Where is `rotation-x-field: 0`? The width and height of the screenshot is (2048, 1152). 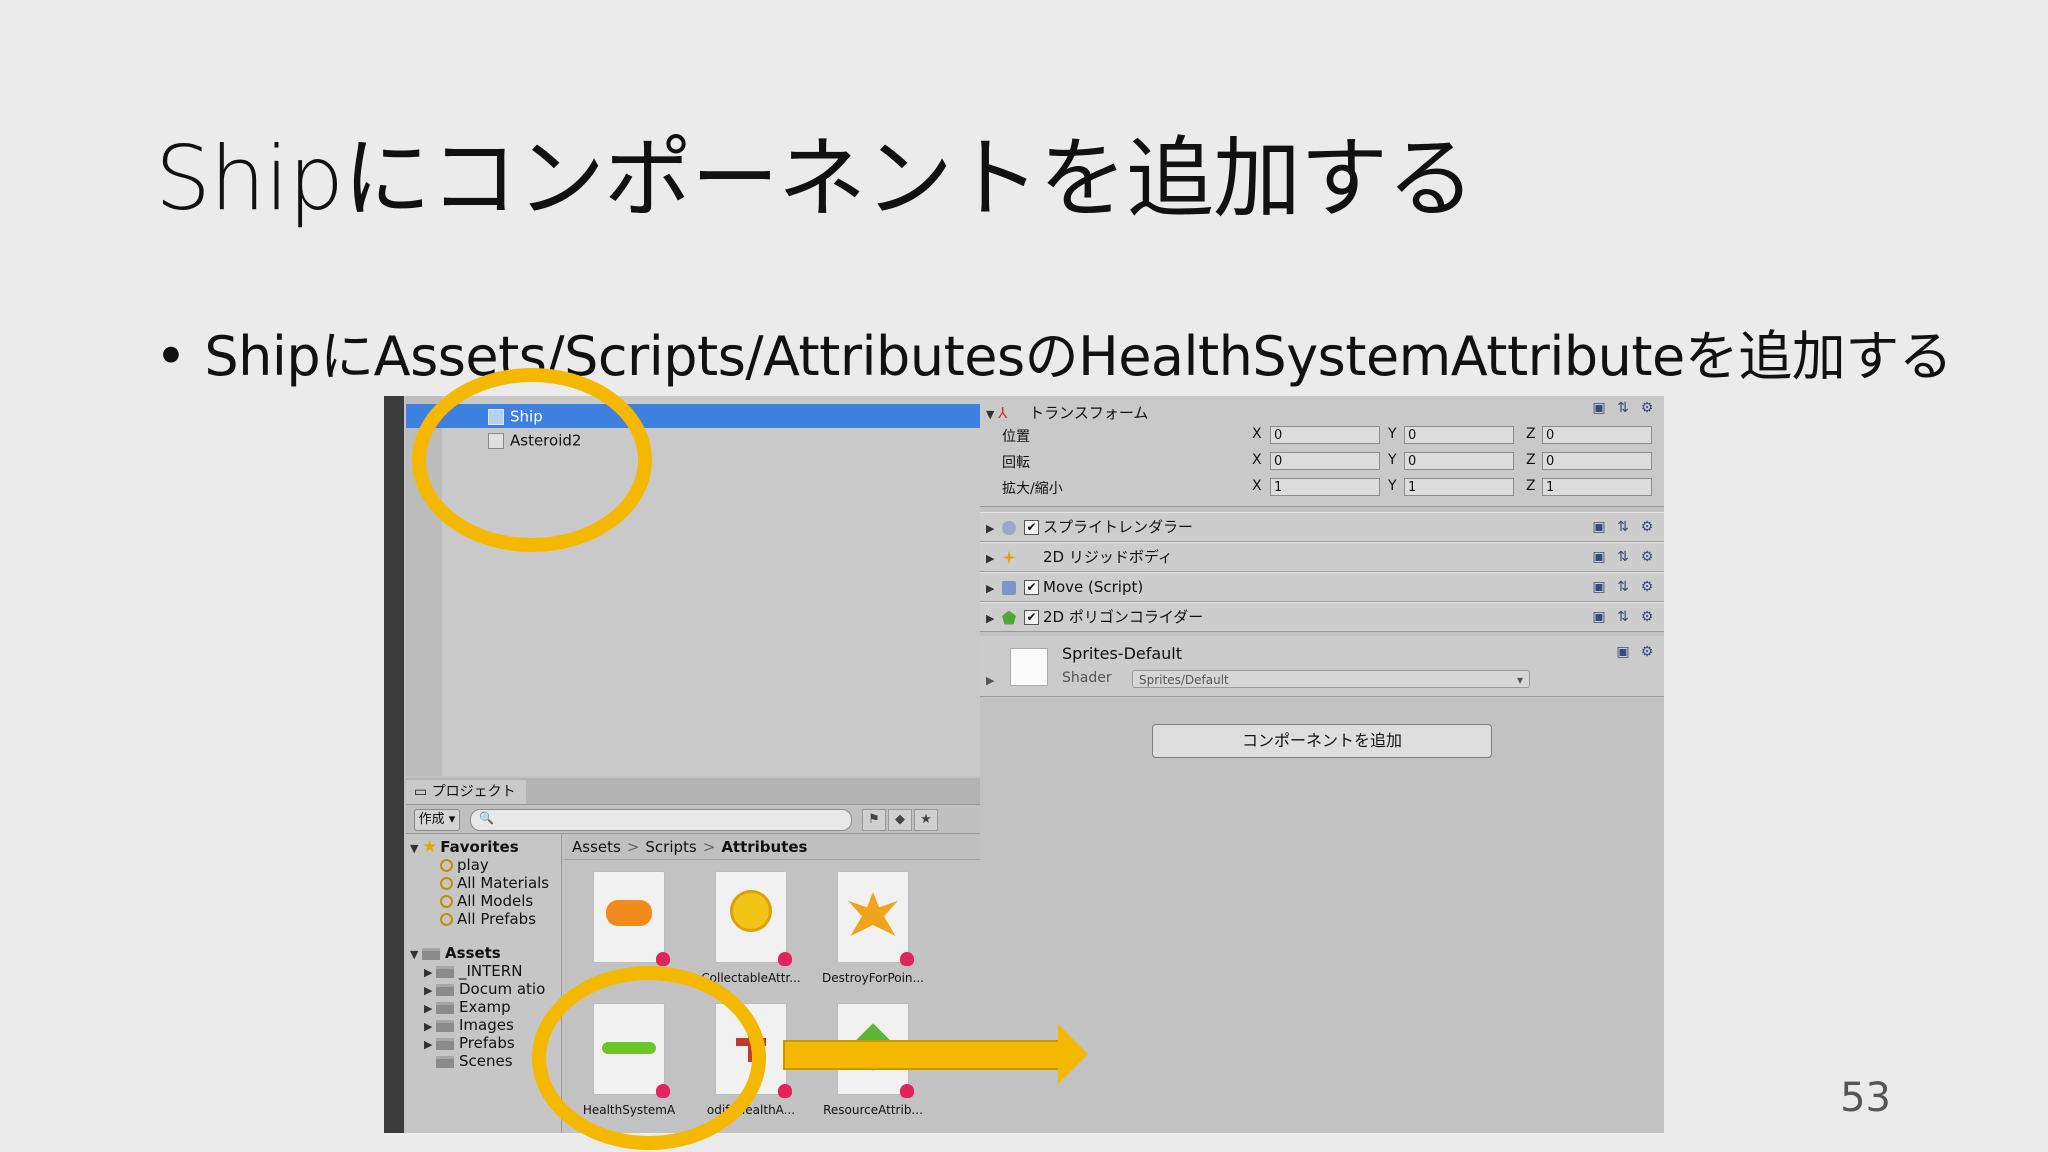
rotation-x-field: 0 is located at coordinates (1325, 461).